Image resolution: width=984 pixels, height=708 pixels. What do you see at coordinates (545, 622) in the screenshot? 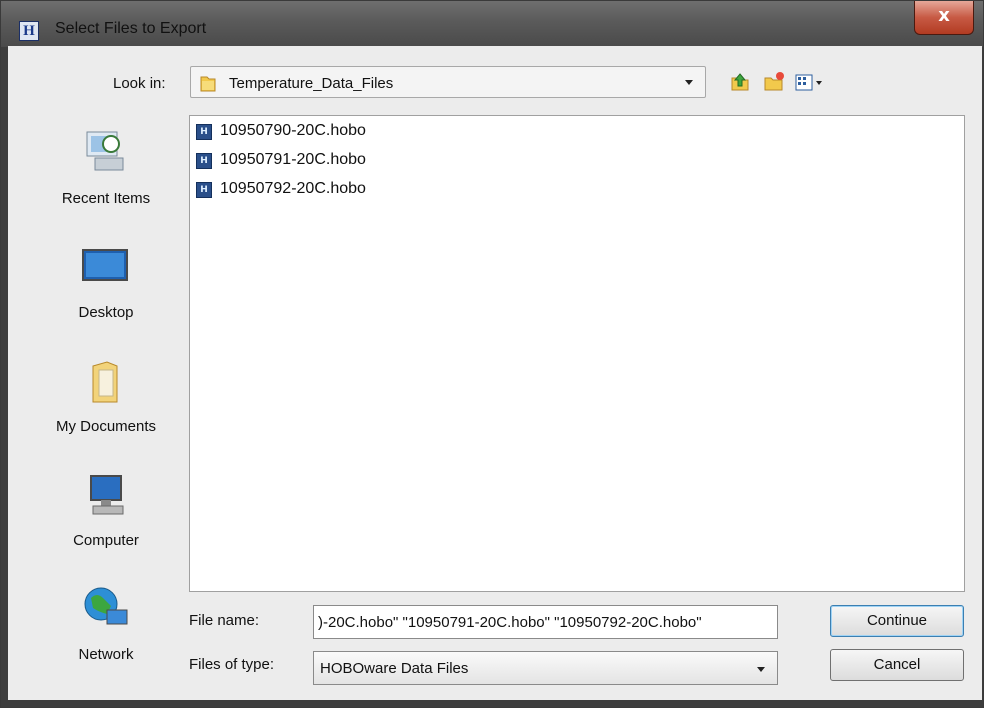
I see `file-name-input` at bounding box center [545, 622].